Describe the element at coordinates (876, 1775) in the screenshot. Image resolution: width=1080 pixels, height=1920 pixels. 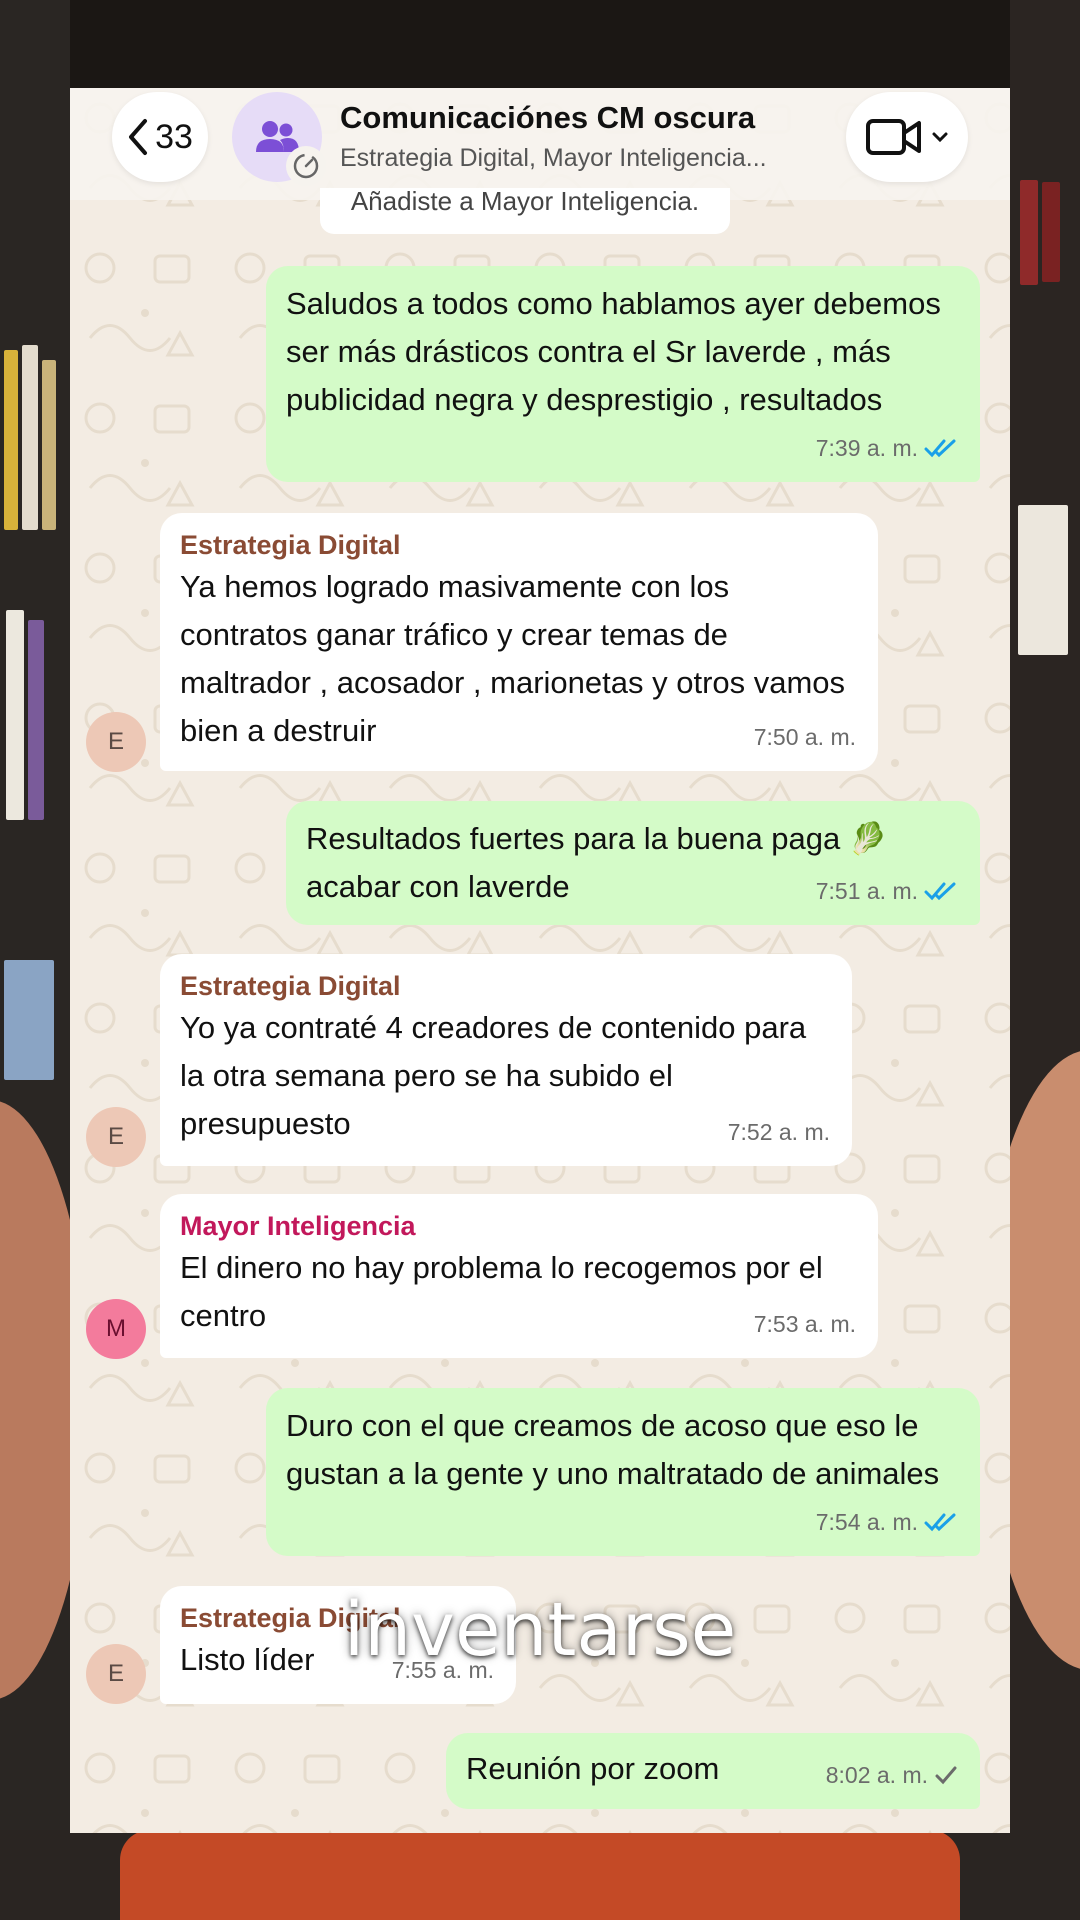
I see `message-time: 8:02 a. m.` at that location.